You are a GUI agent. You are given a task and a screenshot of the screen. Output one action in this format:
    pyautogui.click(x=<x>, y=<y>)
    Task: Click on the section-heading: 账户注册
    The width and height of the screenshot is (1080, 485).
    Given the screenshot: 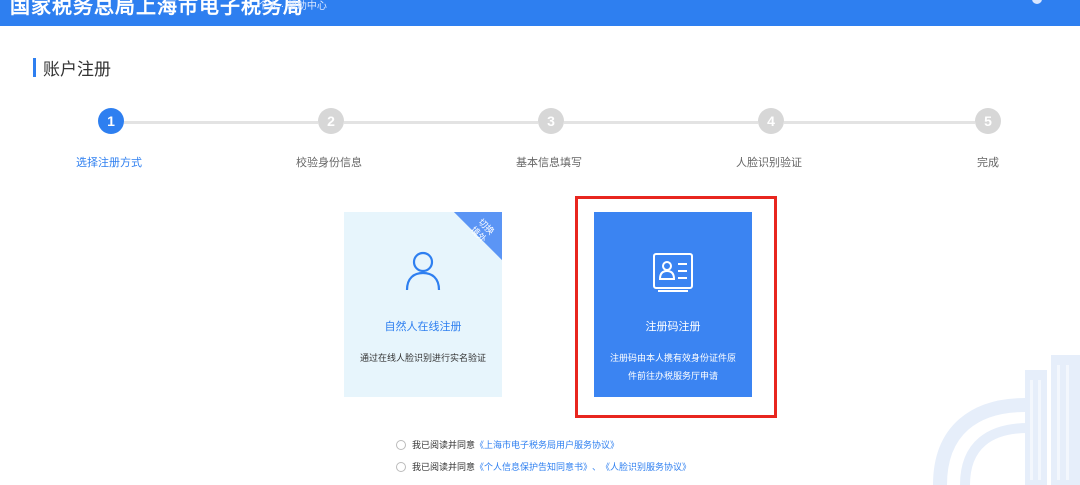 What is the action you would take?
    pyautogui.click(x=72, y=67)
    